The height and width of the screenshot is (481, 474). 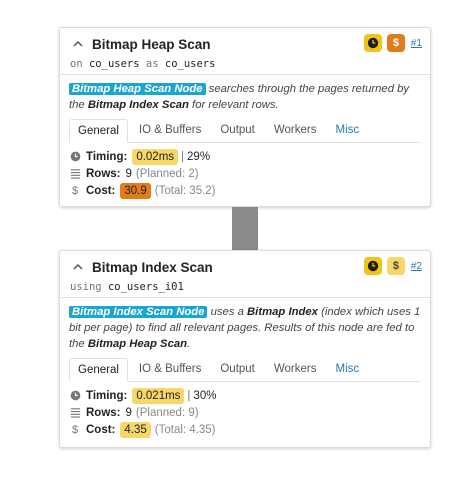 What do you see at coordinates (245, 173) in the screenshot?
I see `rows-row: Rows: 9 (Planned: 2)` at bounding box center [245, 173].